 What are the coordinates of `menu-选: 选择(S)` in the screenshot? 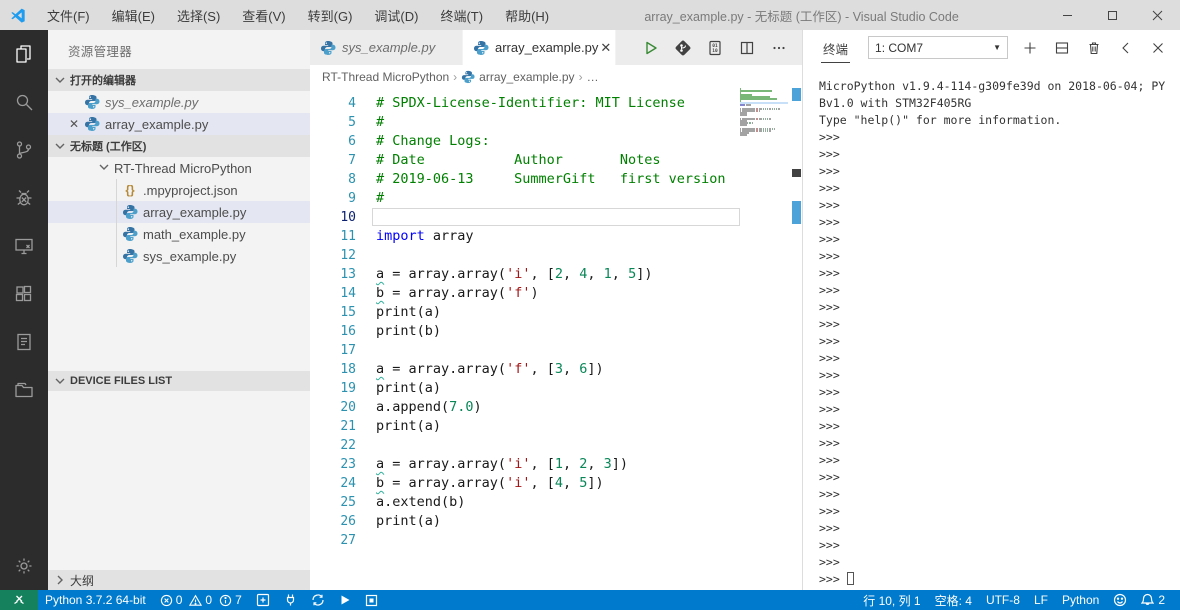 It's located at (198, 15).